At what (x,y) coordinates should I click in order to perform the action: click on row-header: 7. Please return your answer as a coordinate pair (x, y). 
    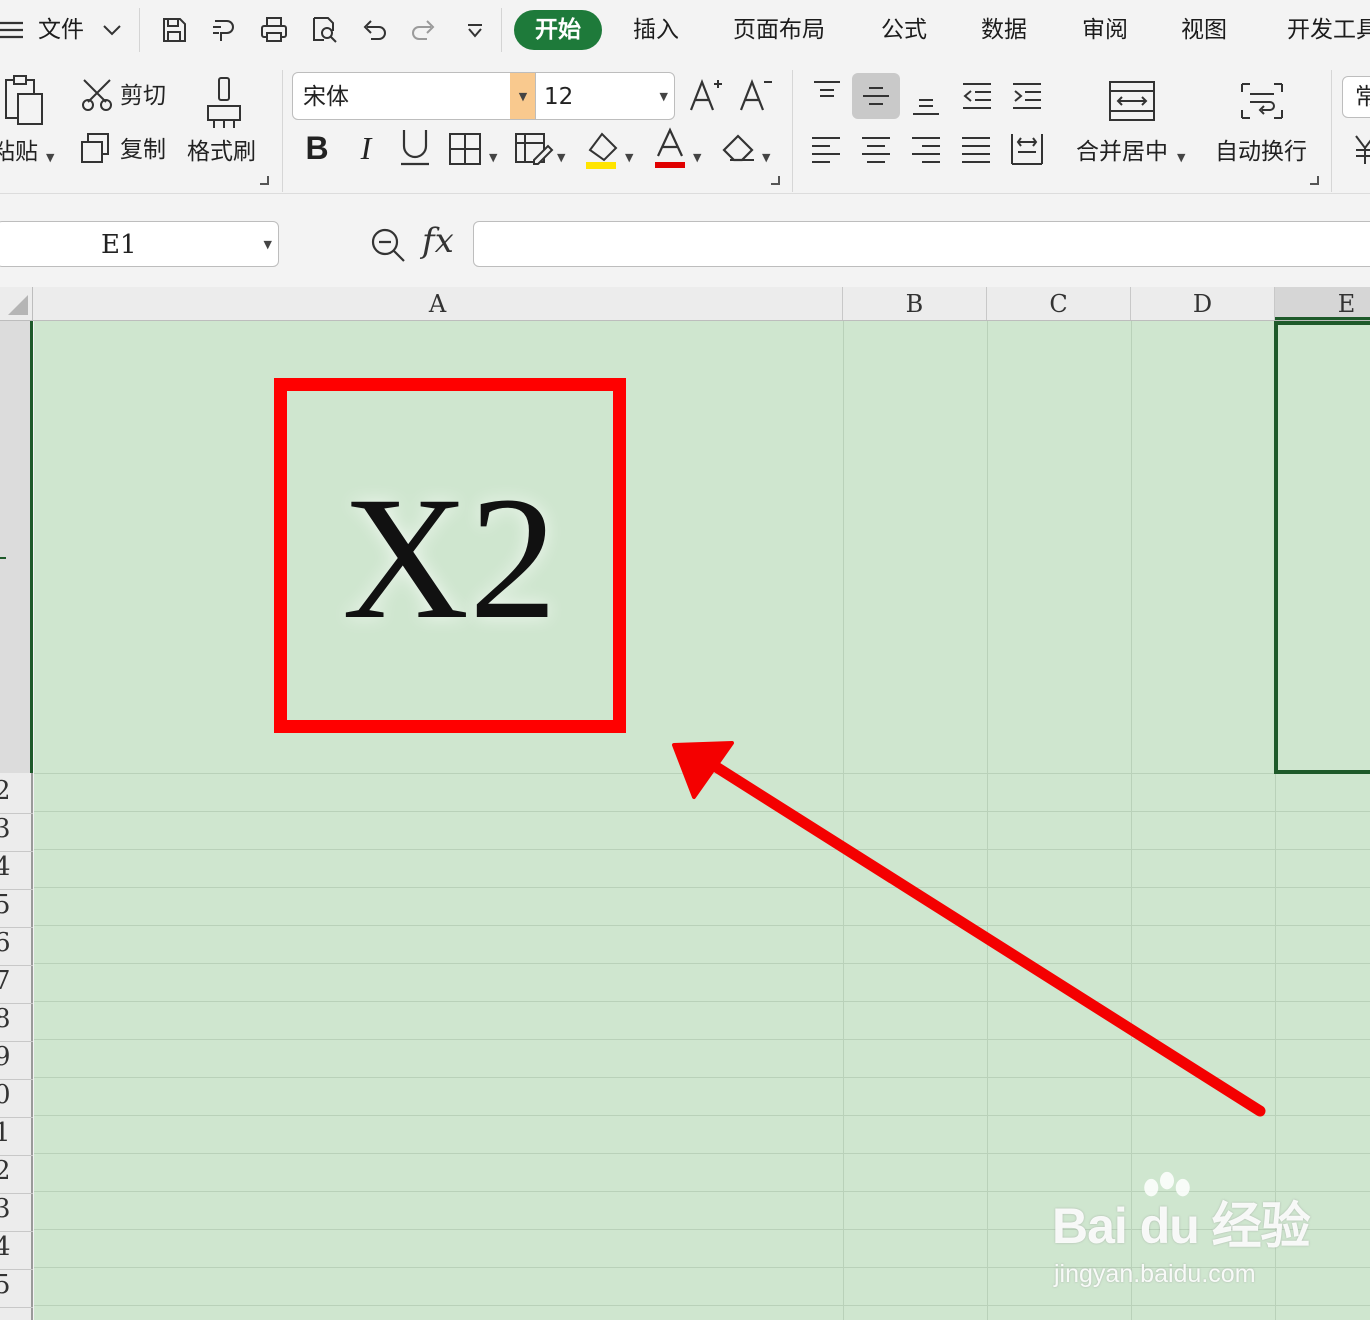
    Looking at the image, I should click on (16, 985).